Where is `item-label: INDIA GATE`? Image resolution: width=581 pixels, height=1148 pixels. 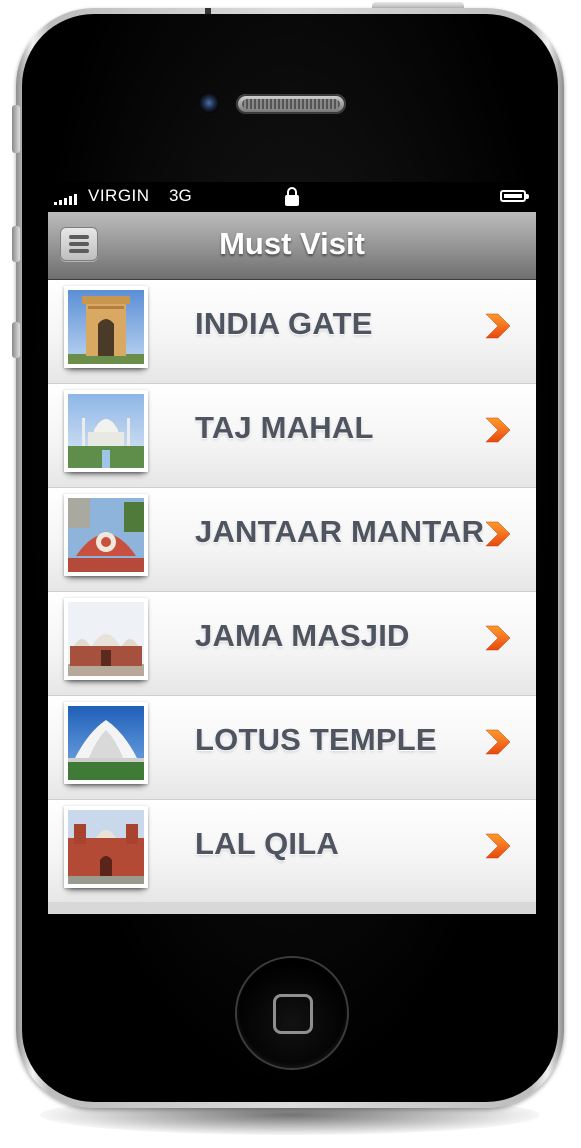 item-label: INDIA GATE is located at coordinates (284, 323).